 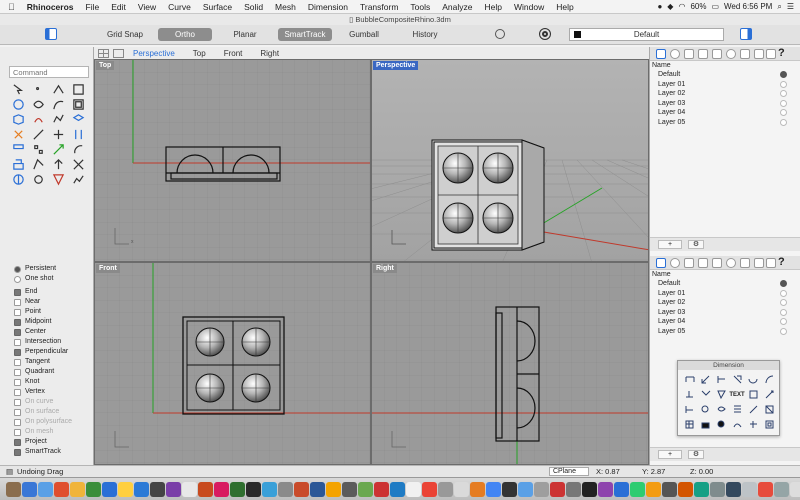 What do you see at coordinates (379, 7) in the screenshot?
I see `menu-transform: Transform` at bounding box center [379, 7].